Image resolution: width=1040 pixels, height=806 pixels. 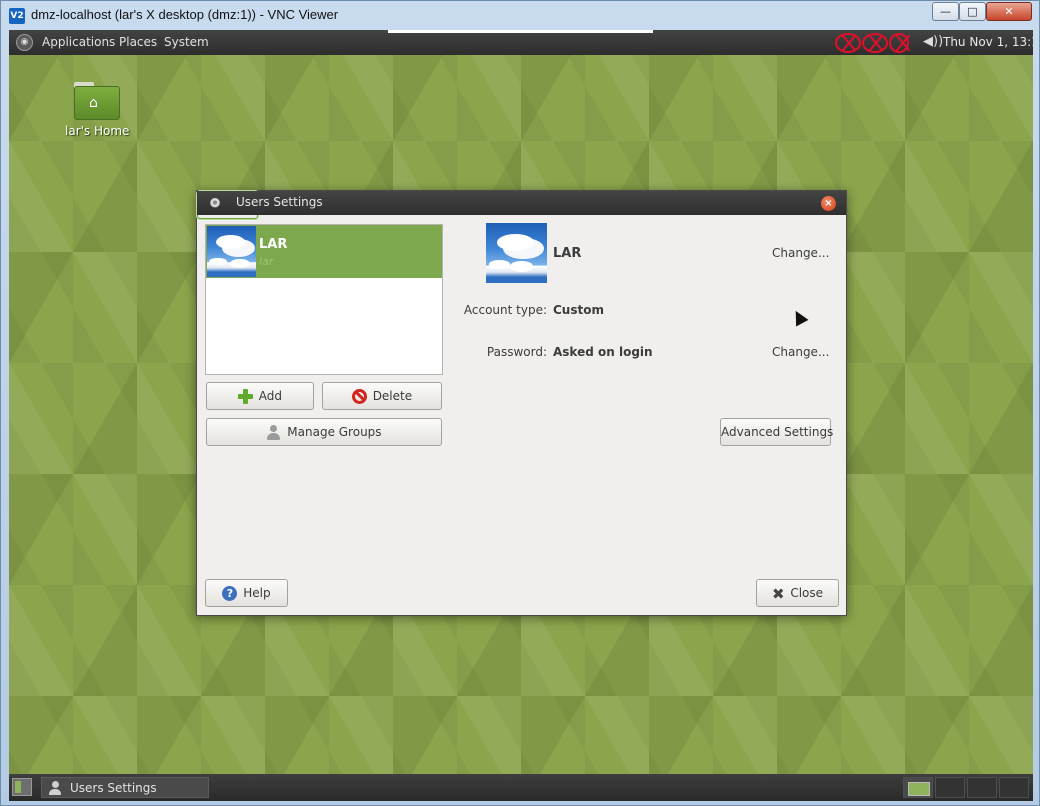 I want to click on window-menu-icon, so click(x=215, y=203).